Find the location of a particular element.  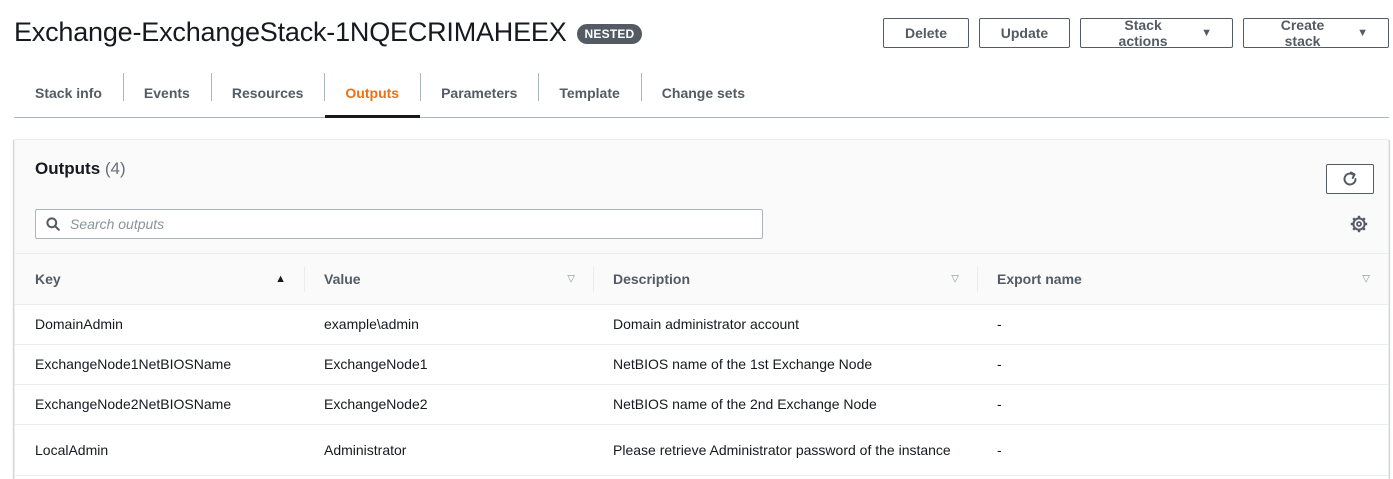

cell-value: ExchangeNode2 is located at coordinates (448, 404).